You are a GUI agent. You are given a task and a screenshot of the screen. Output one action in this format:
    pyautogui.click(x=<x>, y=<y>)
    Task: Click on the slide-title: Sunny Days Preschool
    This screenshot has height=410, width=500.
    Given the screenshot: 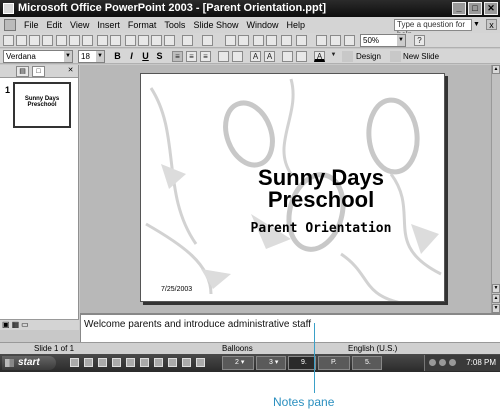 What is the action you would take?
    pyautogui.click(x=321, y=189)
    